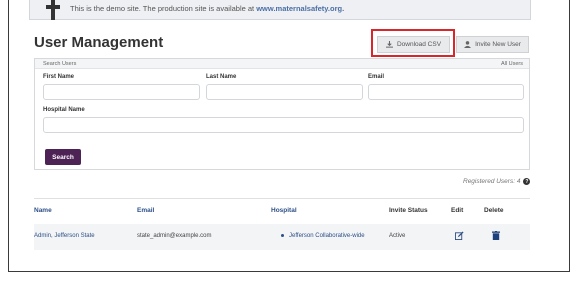 The height and width of the screenshot is (282, 580). I want to click on col-header-edit: Edit, so click(457, 210).